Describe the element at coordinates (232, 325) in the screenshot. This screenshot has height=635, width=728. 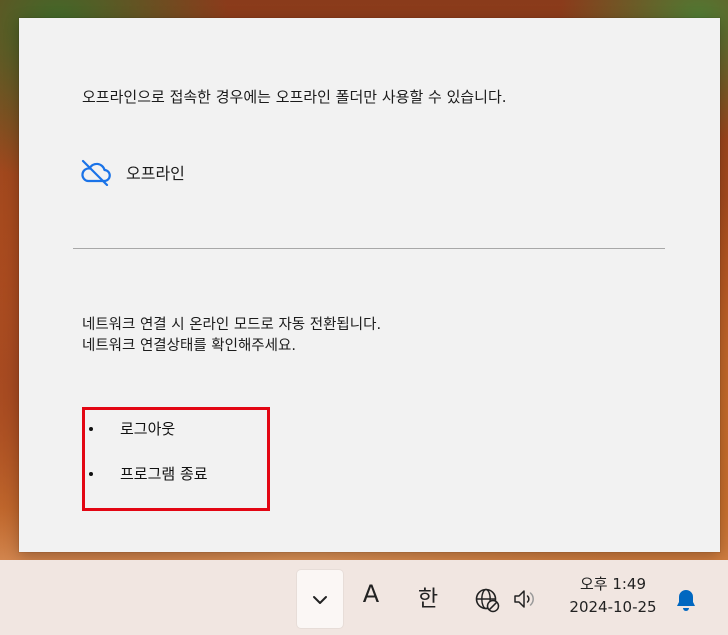
I see `network-message-line-1: 네트워크 연결 시 온라인 모드로 자동 전환됩니다.` at that location.